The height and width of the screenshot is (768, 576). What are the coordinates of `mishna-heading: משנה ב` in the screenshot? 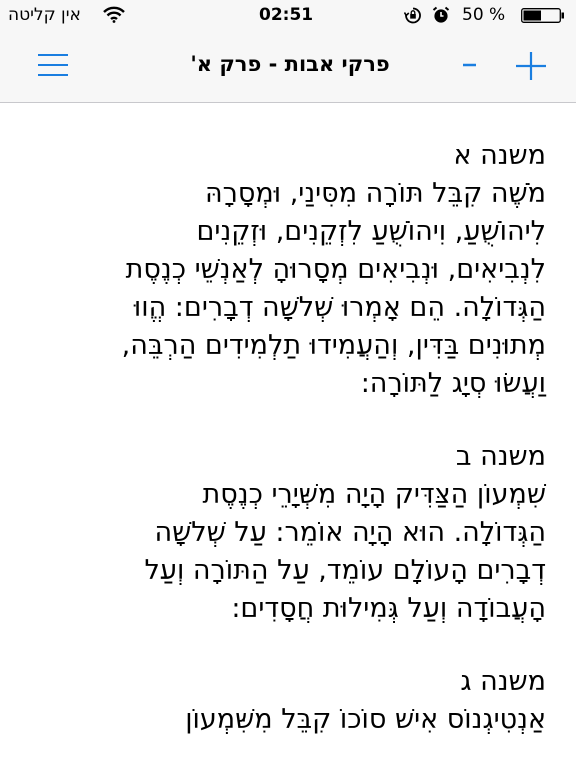 It's located at (500, 456).